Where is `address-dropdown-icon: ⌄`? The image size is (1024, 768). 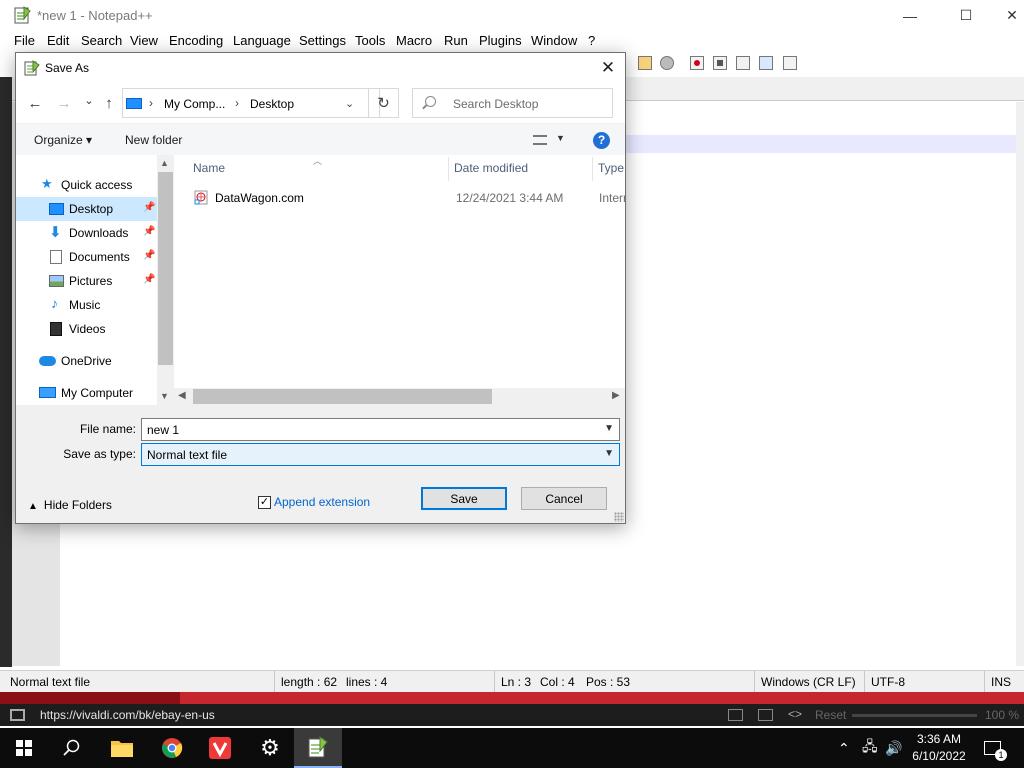
address-dropdown-icon: ⌄ is located at coordinates (349, 103).